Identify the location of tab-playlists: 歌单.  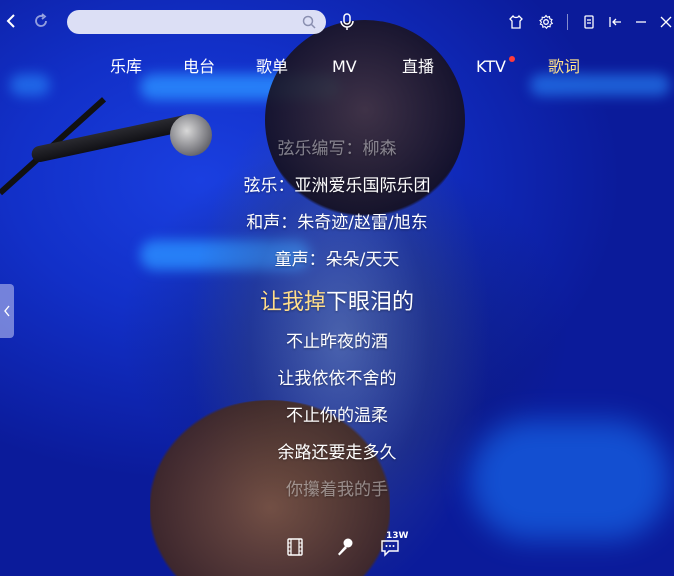
(272, 67).